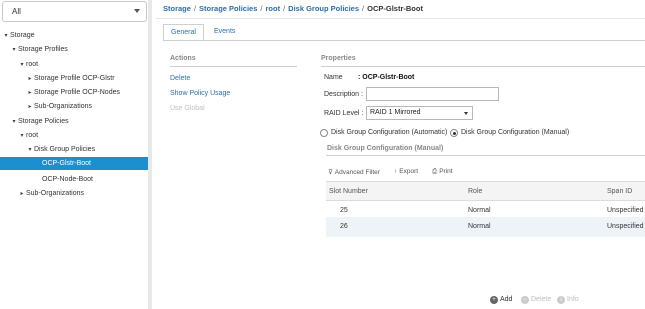 The image size is (645, 309). What do you see at coordinates (344, 226) in the screenshot?
I see `cell-slot-number: 26` at bounding box center [344, 226].